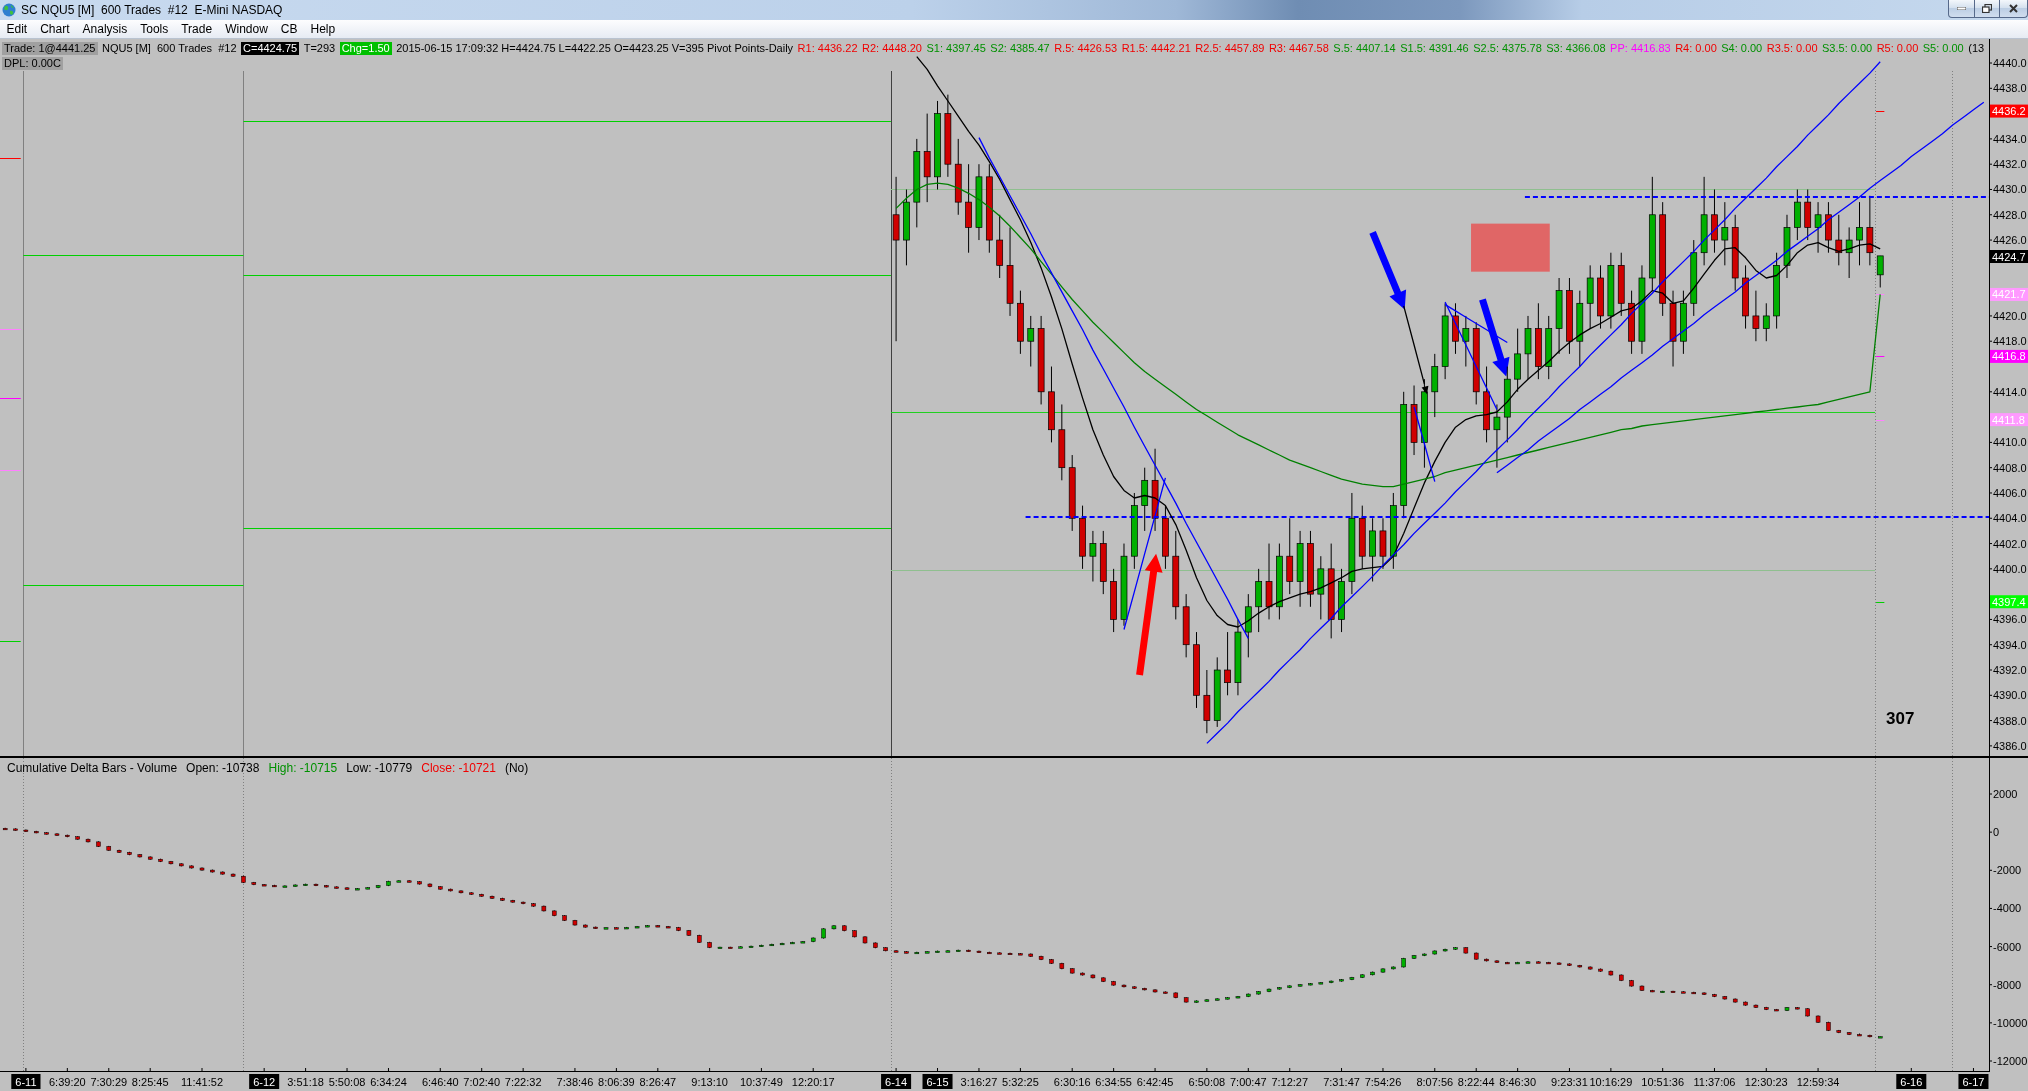 The height and width of the screenshot is (1091, 2028). I want to click on time-label: 7:30:29, so click(109, 1081).